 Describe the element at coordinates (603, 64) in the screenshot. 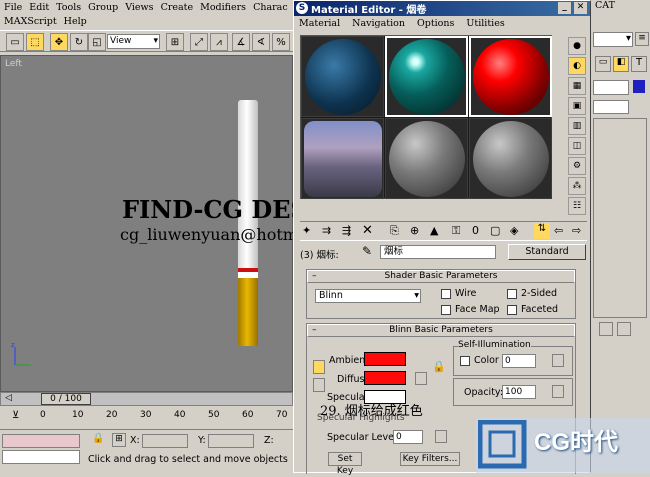

I see `display-panel-icon: ▭` at that location.